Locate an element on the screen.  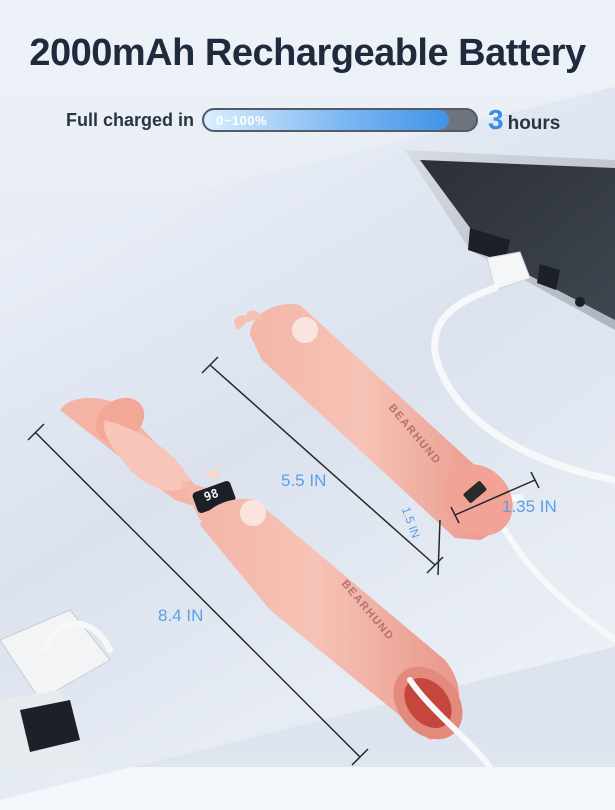
port-height-line is located at coordinates (439, 547).